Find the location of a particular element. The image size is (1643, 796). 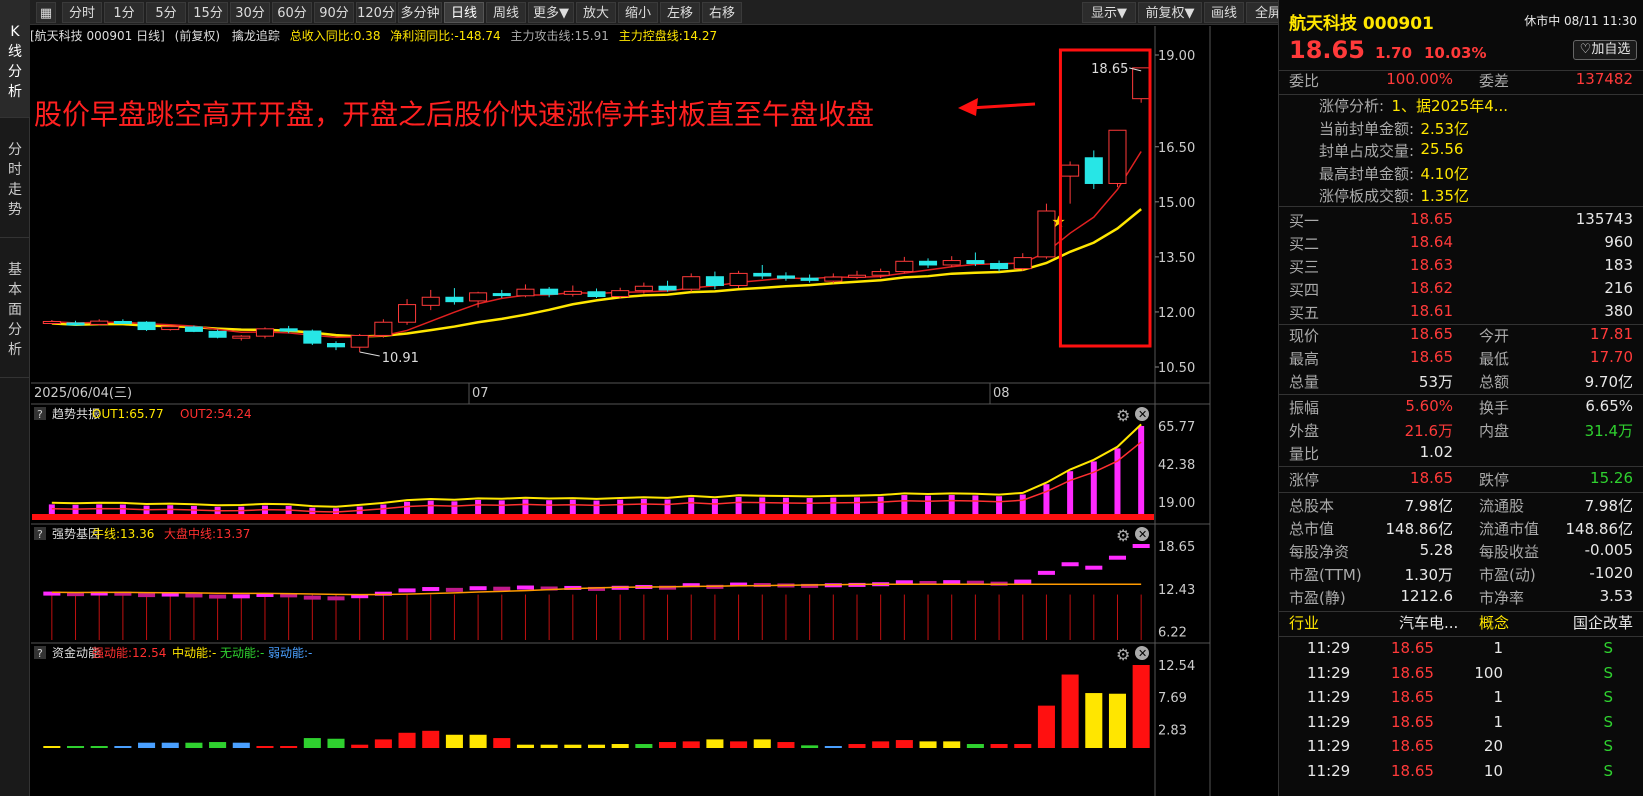

stat-label1: 最高 is located at coordinates (1304, 359).